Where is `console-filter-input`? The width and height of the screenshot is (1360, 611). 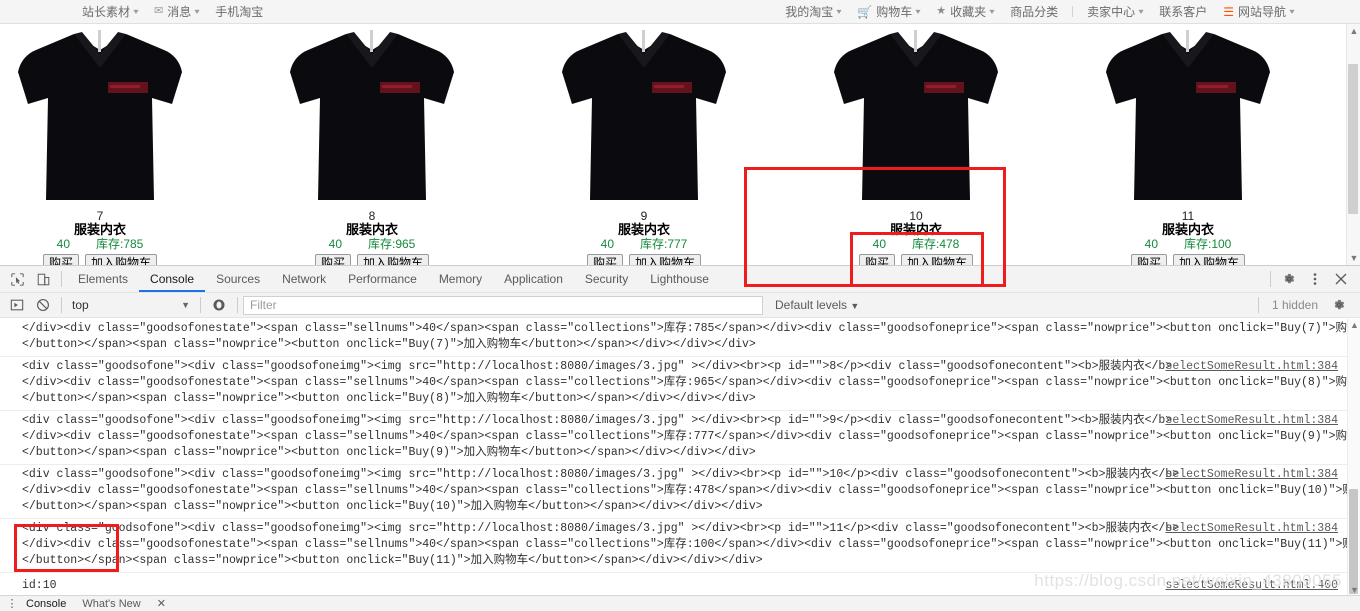 console-filter-input is located at coordinates (503, 305).